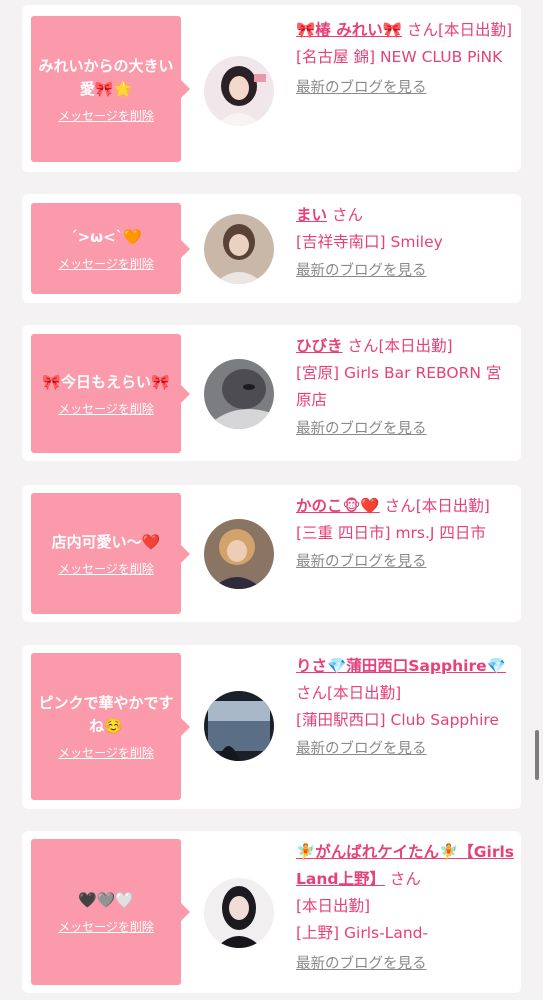 The image size is (543, 1000). I want to click on bubble-message-text: 店内可愛い〜❤️, so click(106, 541).